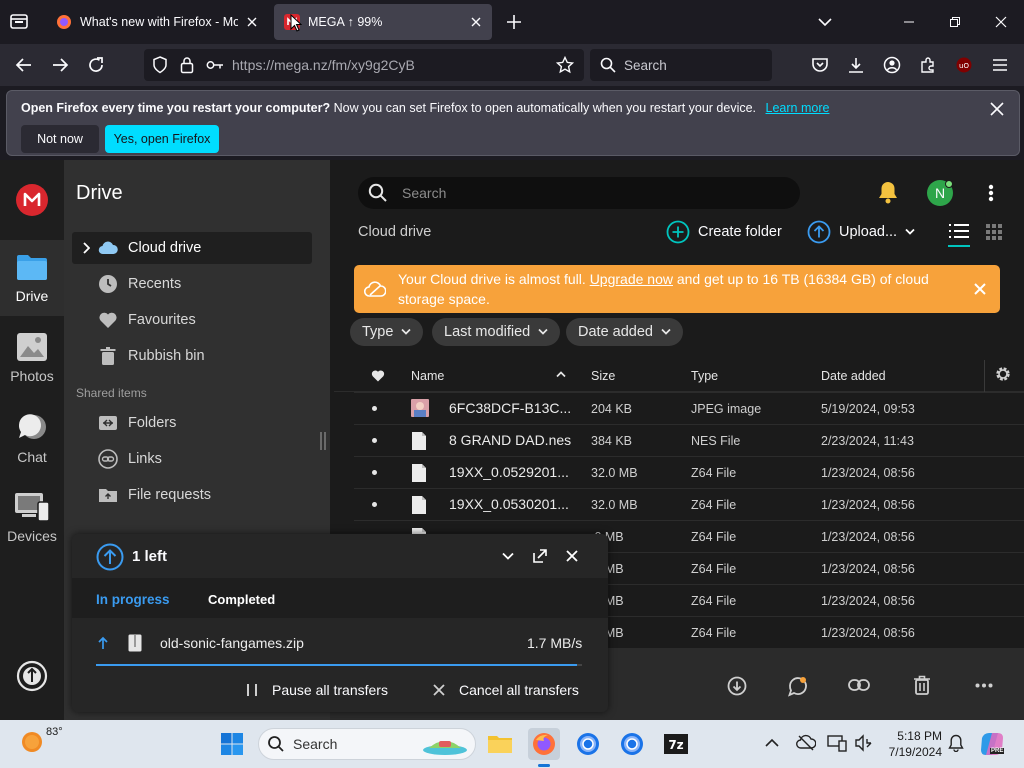 The image size is (1024, 768). I want to click on grid-view-icon, so click(994, 232).